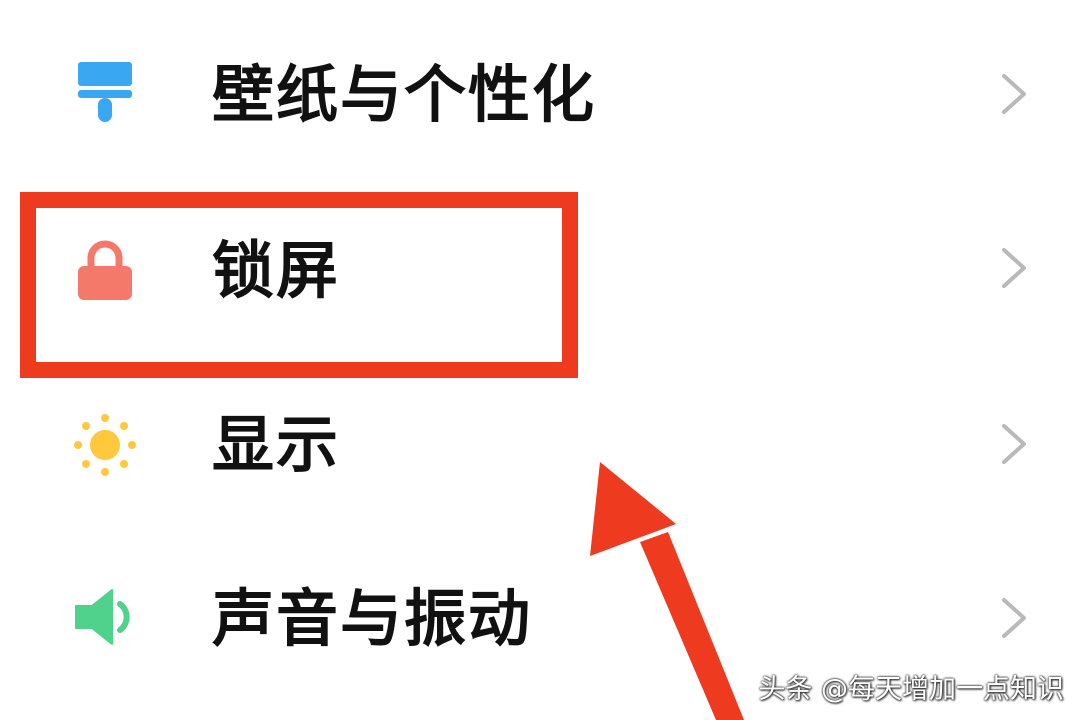  Describe the element at coordinates (276, 444) in the screenshot. I see `settings-item-label: 显示` at that location.